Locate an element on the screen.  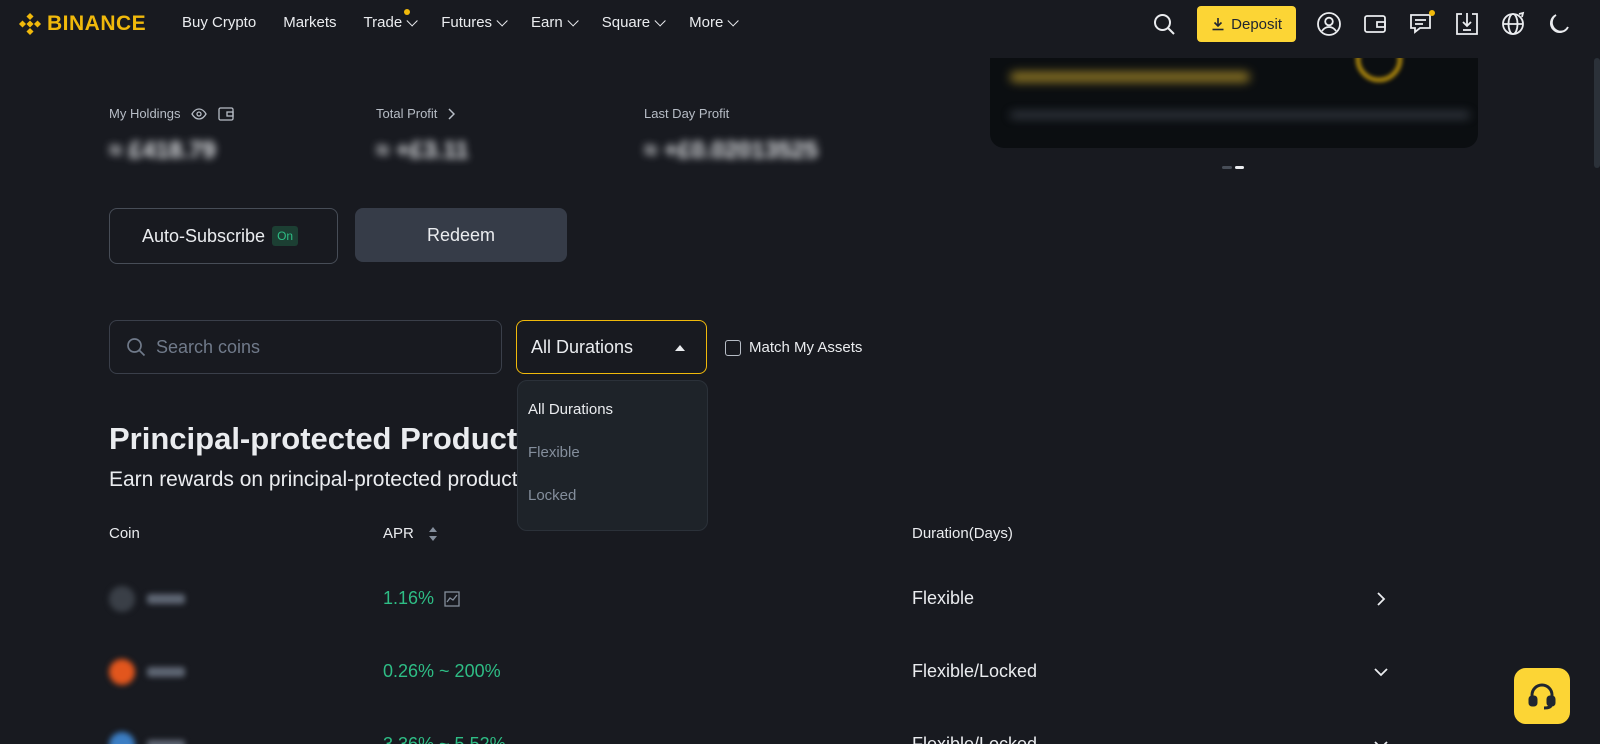
auto-subscribe-label: Auto-Subscribe is located at coordinates (204, 235).